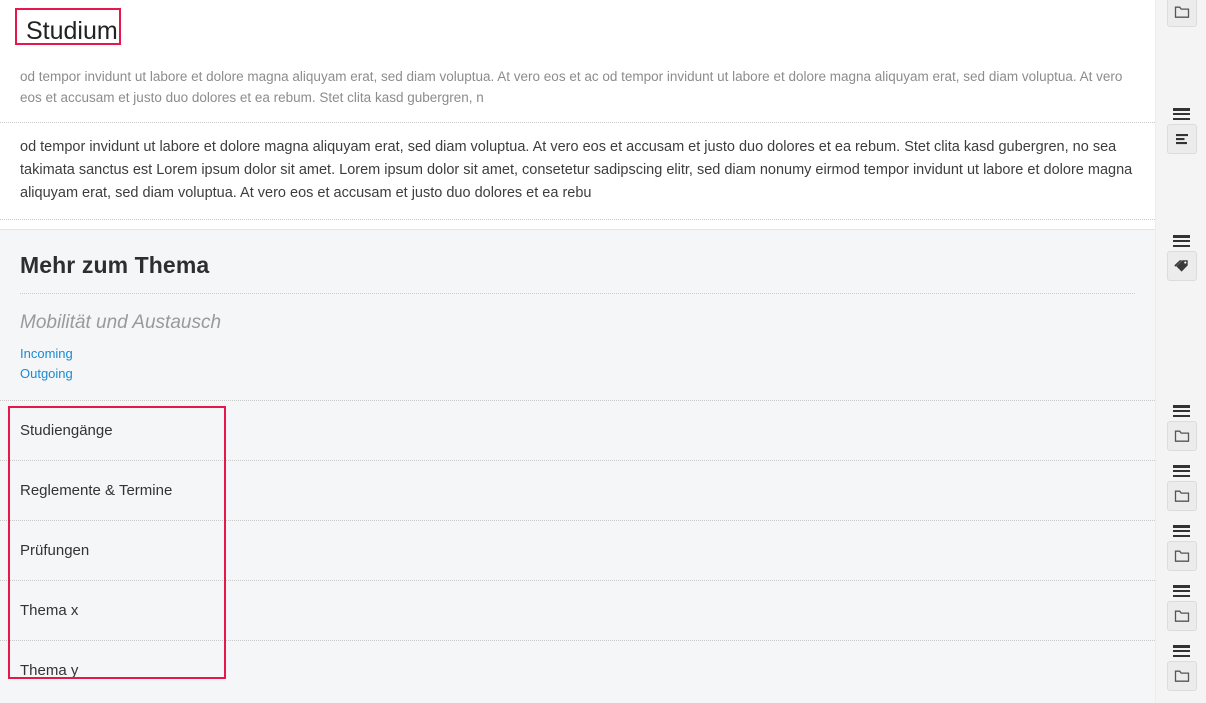 The image size is (1206, 703). What do you see at coordinates (577, 261) in the screenshot?
I see `more-heading-block: Mehr zum Thema` at bounding box center [577, 261].